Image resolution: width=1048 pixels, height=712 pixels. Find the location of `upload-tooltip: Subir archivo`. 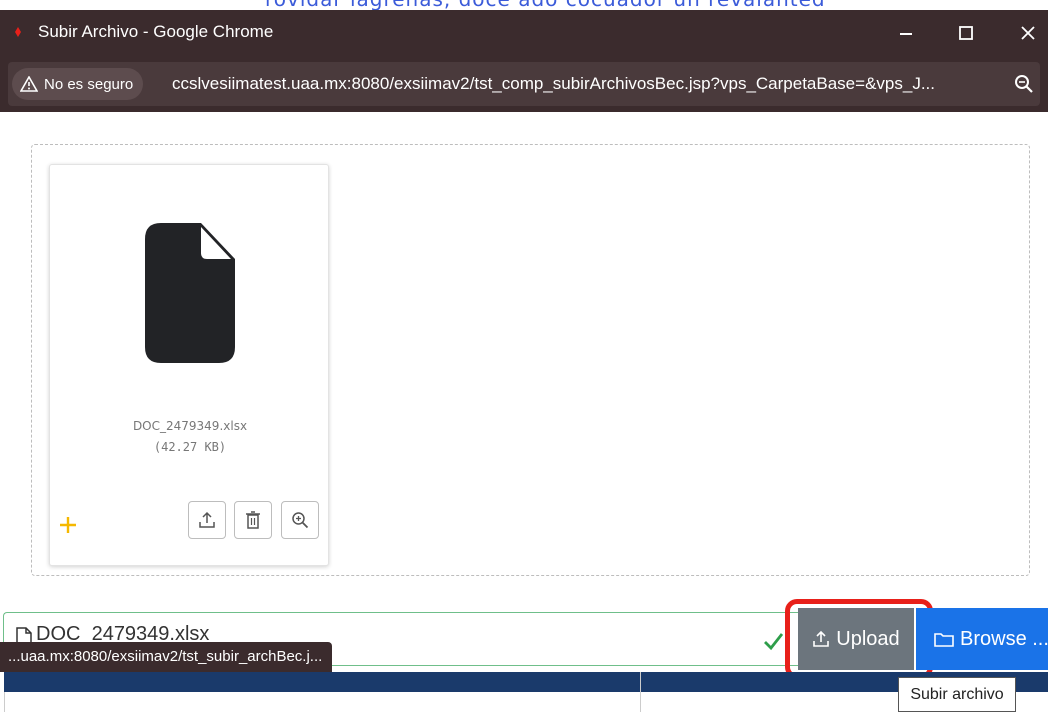

upload-tooltip: Subir archivo is located at coordinates (957, 694).